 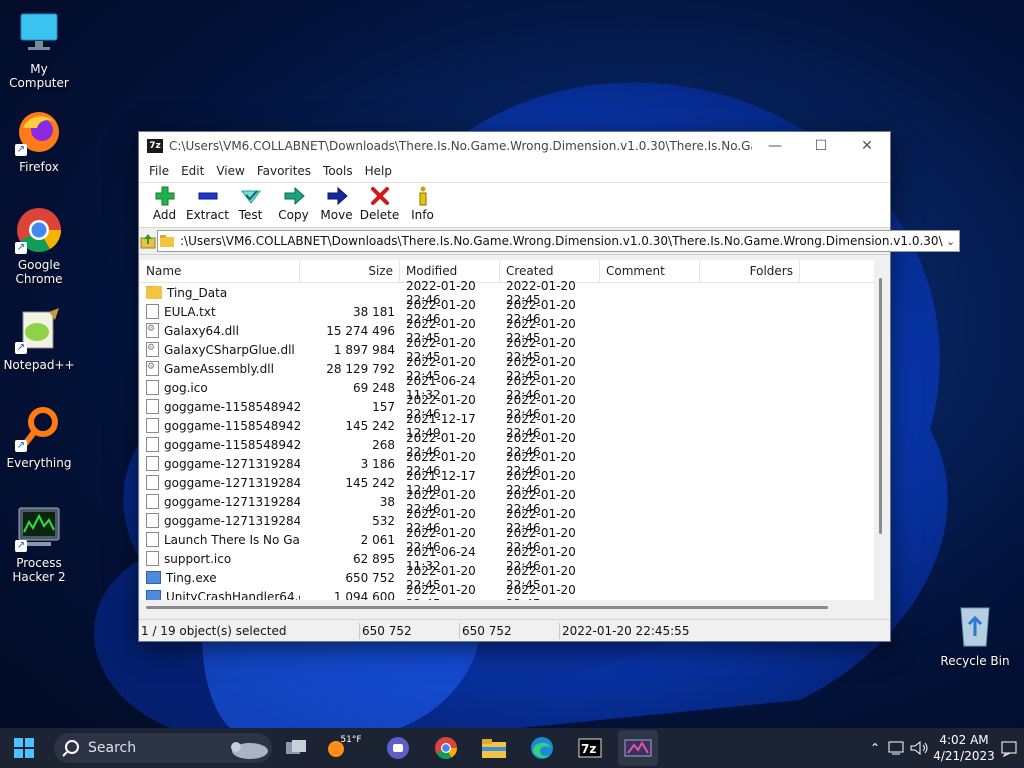 I want to click on show-hidden-icons-button: ⌃, so click(x=875, y=748).